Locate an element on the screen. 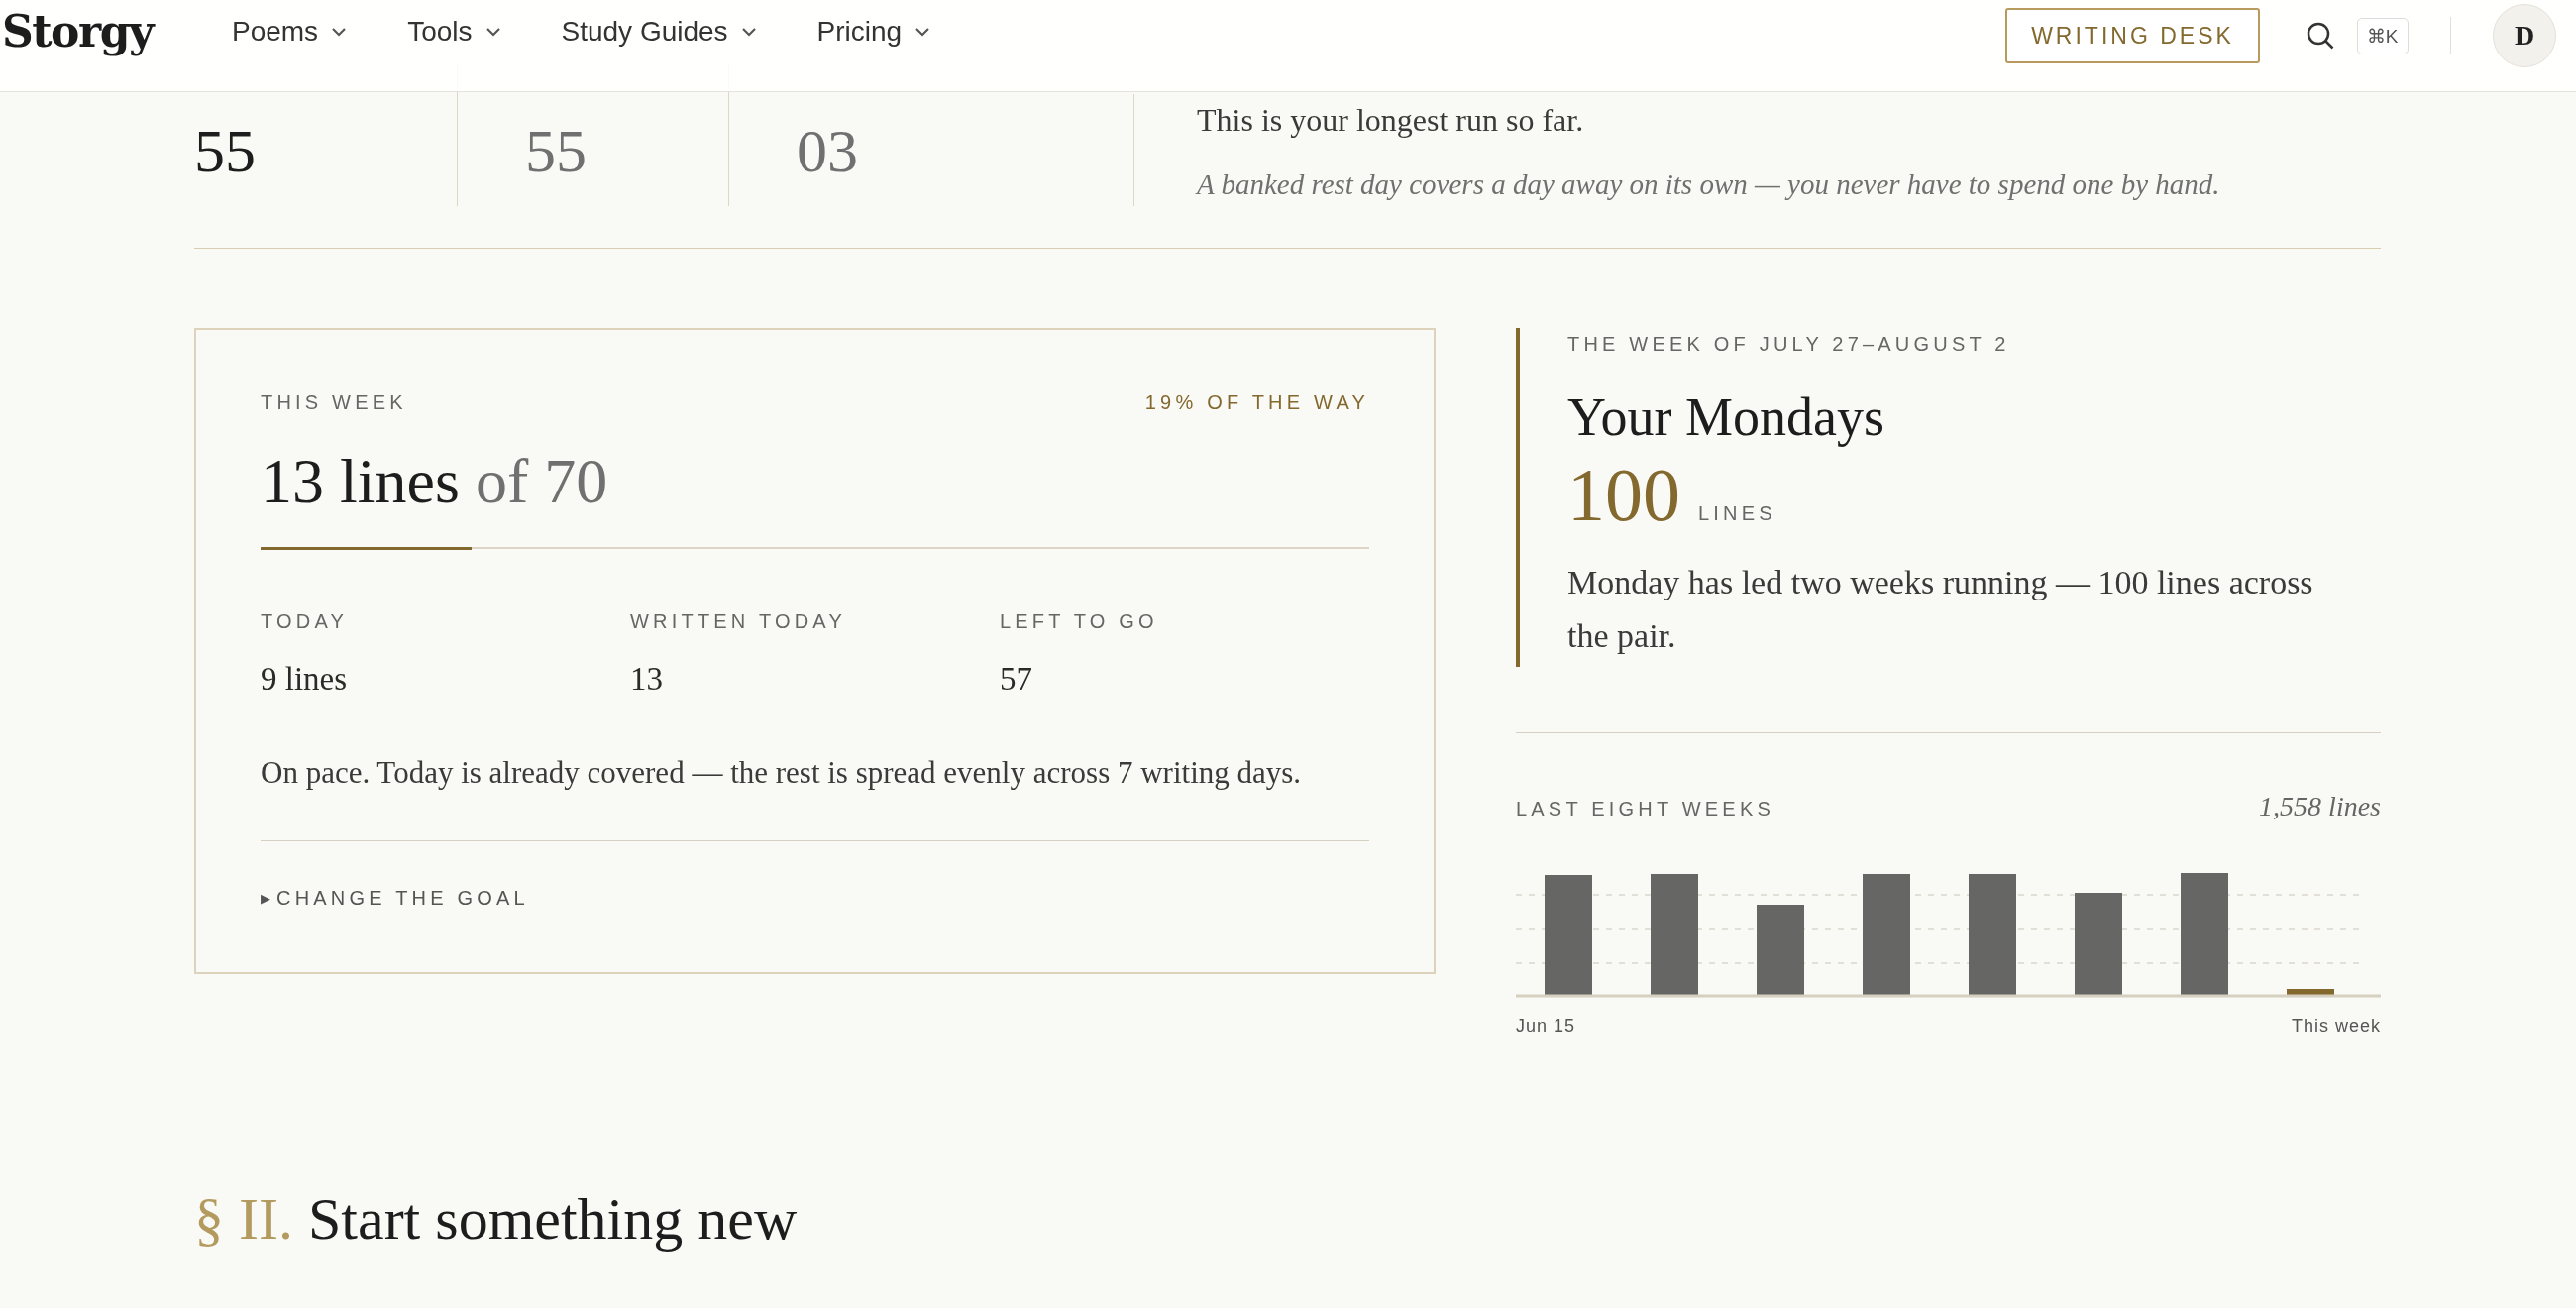  section-label: THIS WEEK is located at coordinates (334, 402).